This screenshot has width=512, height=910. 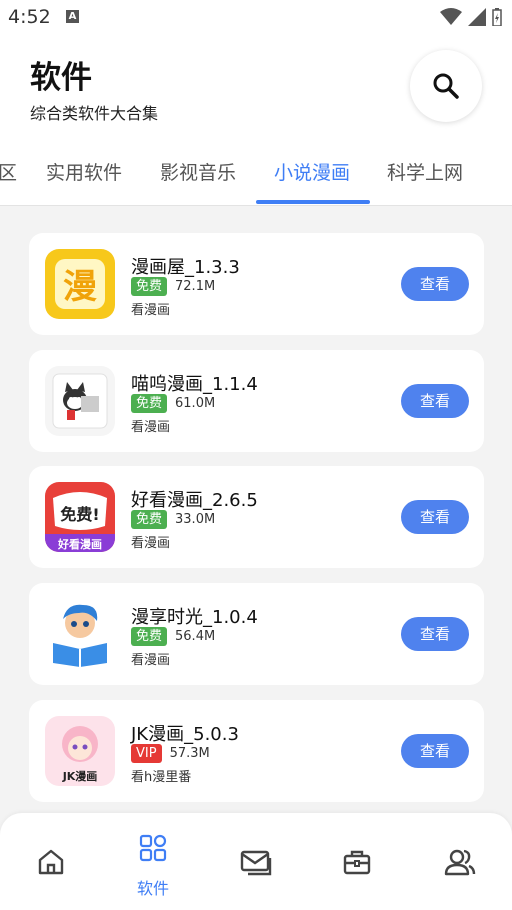 What do you see at coordinates (256, 401) in the screenshot?
I see `app-card: 喵呜漫画_1.1.4 免费 61.0M 看漫画 查看` at bounding box center [256, 401].